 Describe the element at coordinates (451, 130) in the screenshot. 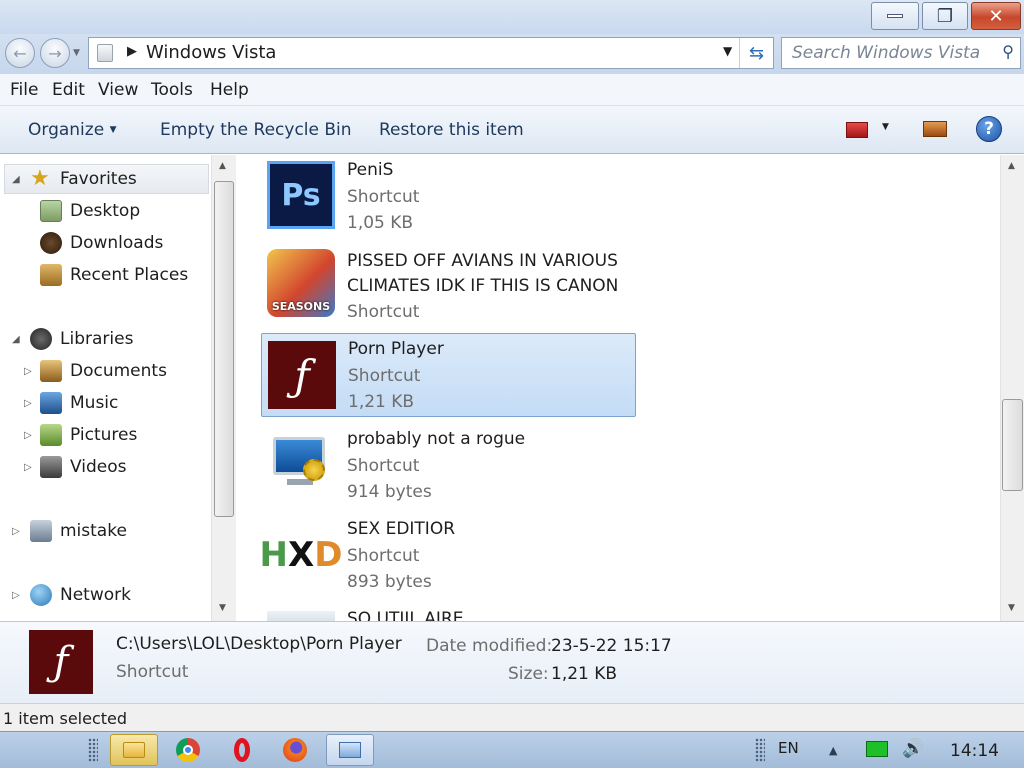

I see `restore-item-button: Restore this item` at that location.